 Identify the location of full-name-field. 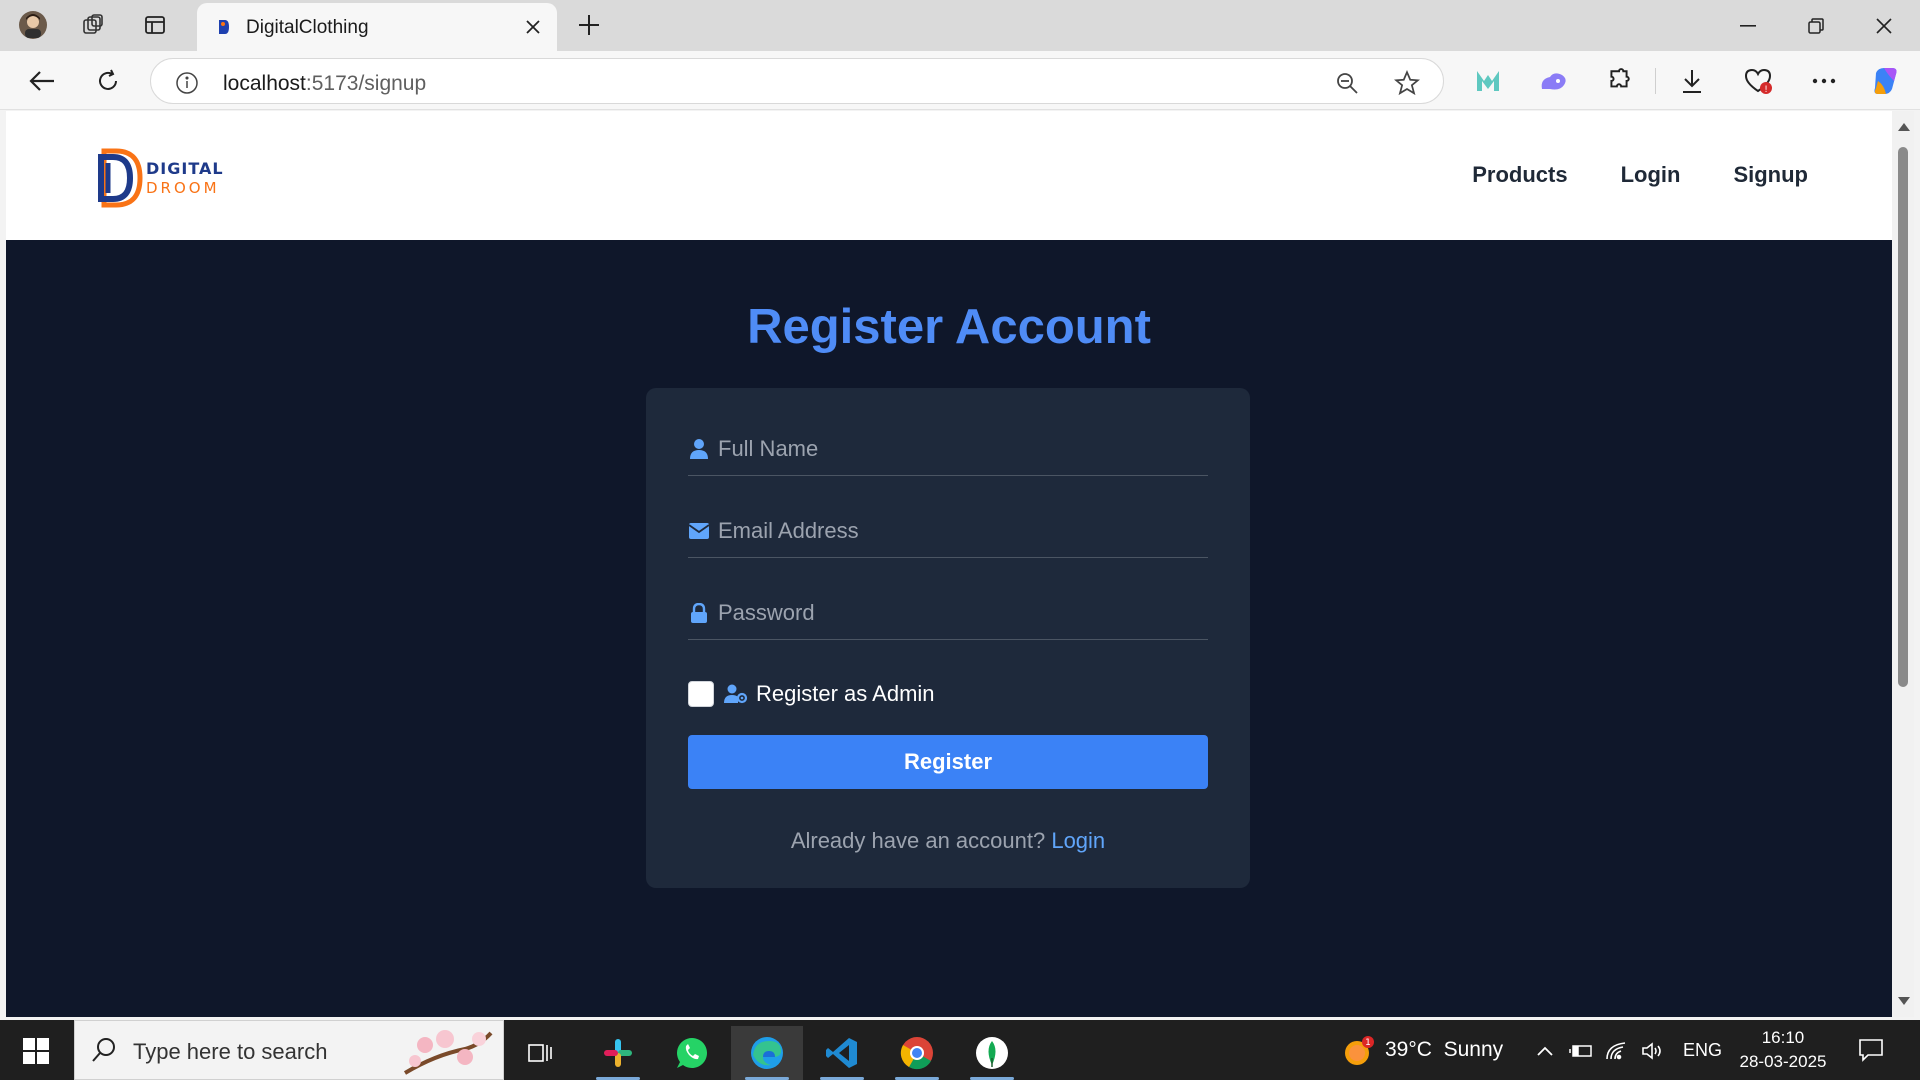
(948, 451).